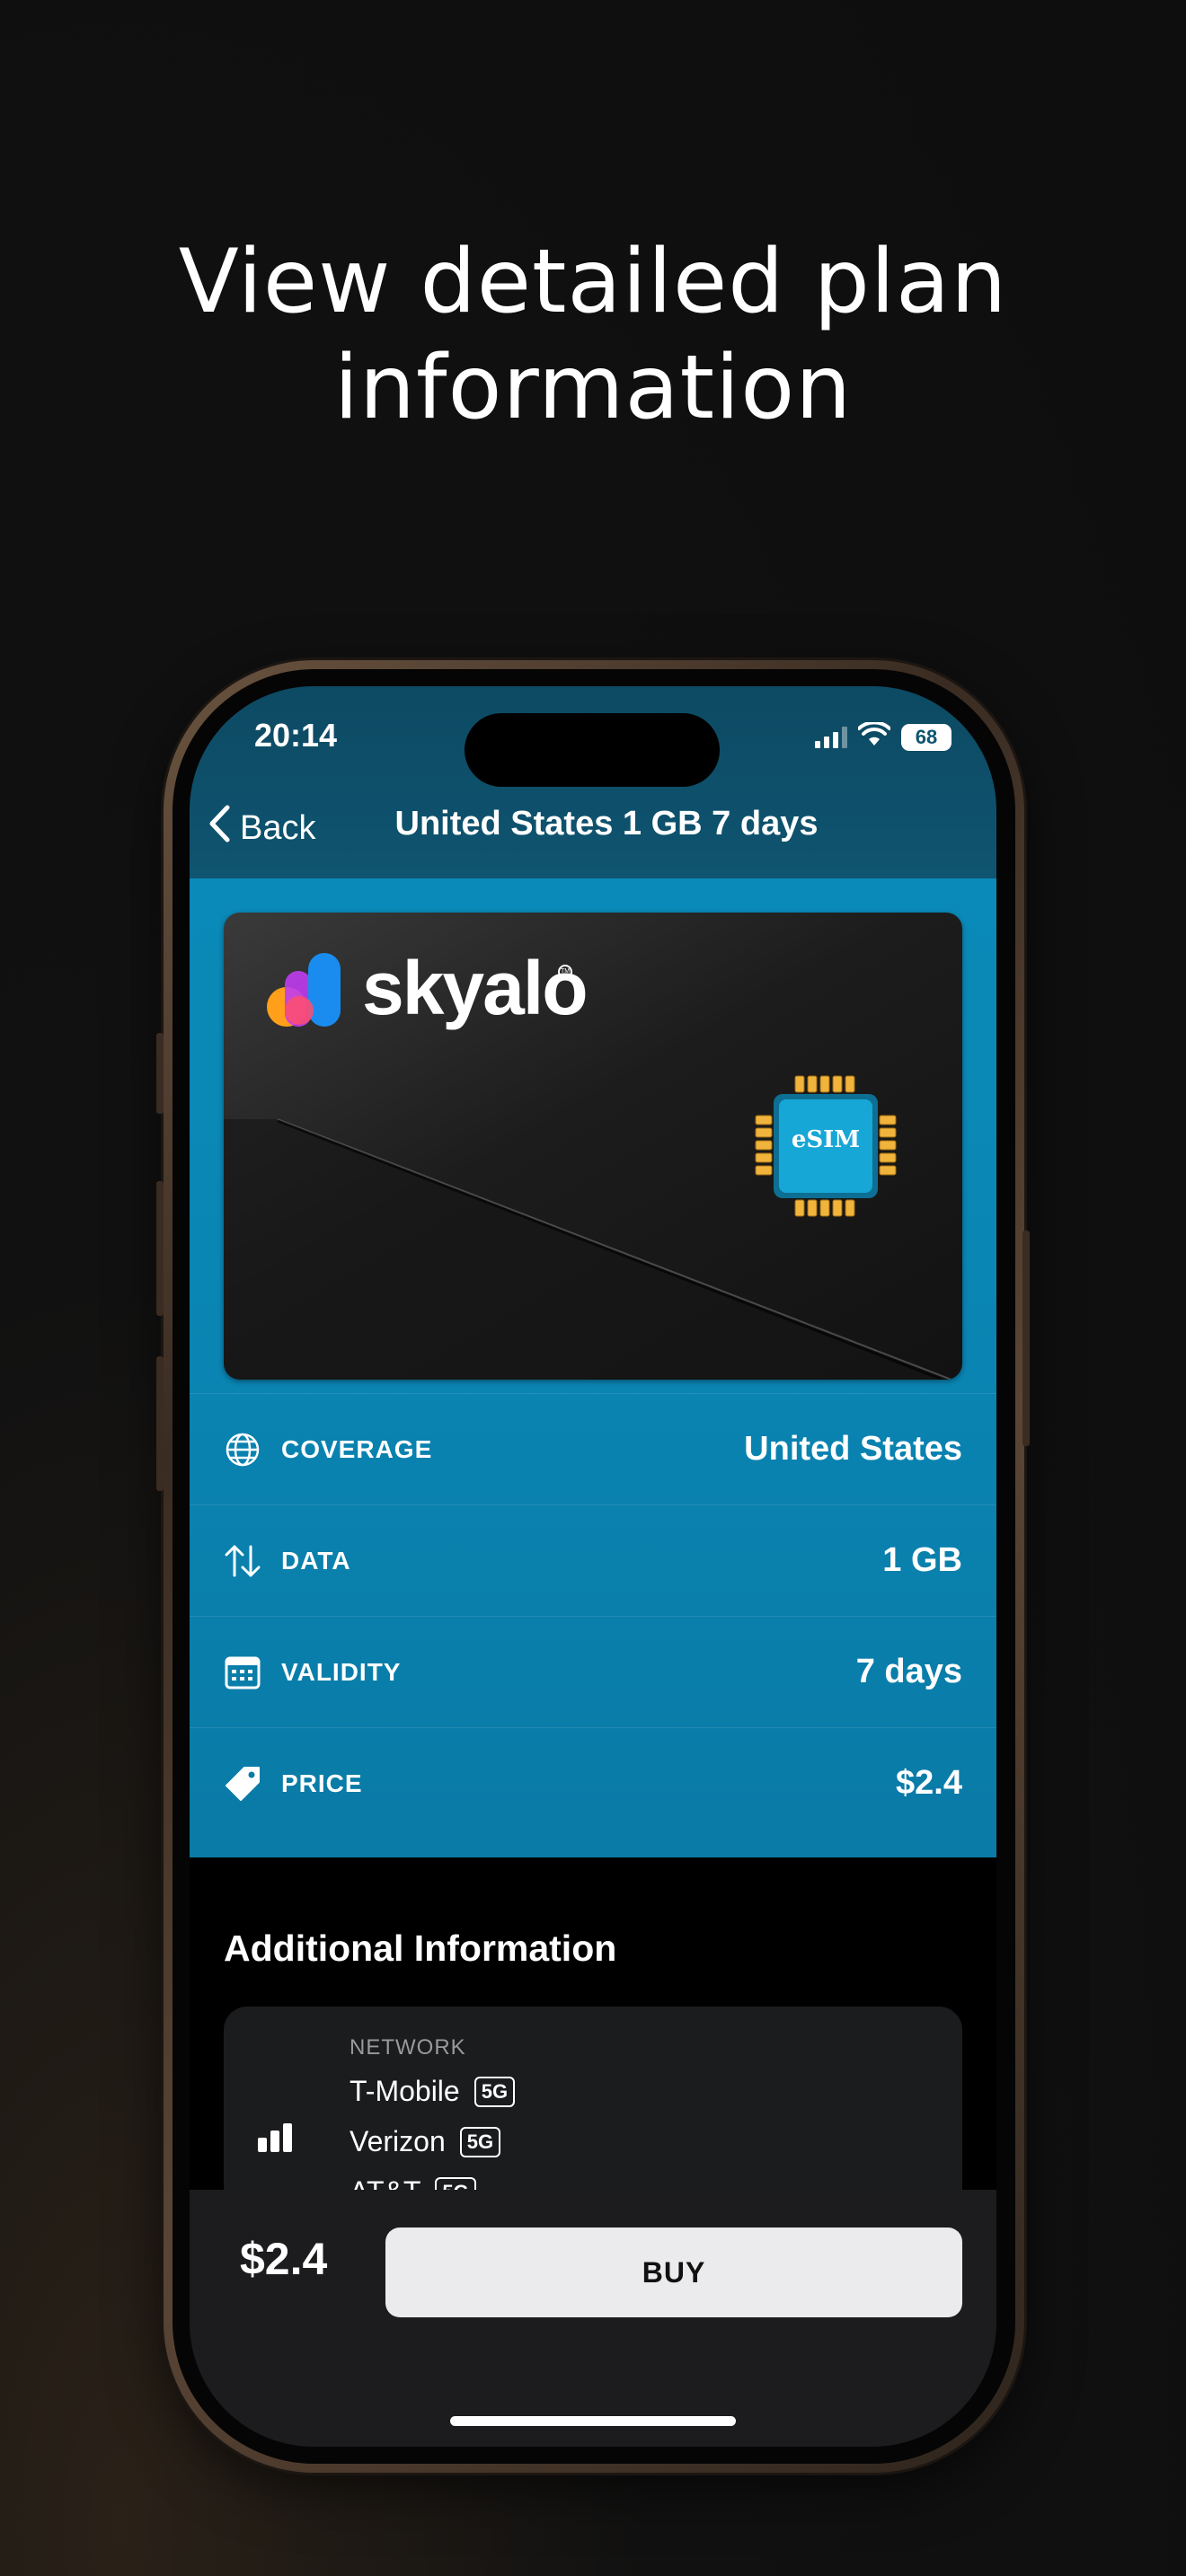 This screenshot has width=1186, height=2576. What do you see at coordinates (908, 1671) in the screenshot?
I see `detail-value: 7 days` at bounding box center [908, 1671].